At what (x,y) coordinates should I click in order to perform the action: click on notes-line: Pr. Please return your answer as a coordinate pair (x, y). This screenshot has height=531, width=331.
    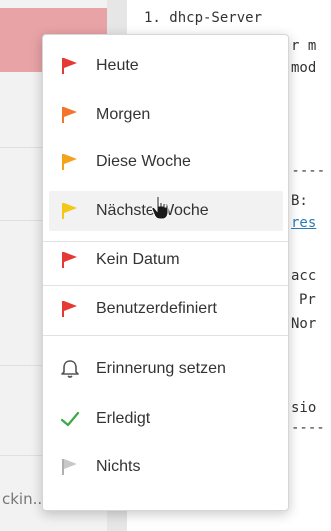
    Looking at the image, I should click on (307, 300).